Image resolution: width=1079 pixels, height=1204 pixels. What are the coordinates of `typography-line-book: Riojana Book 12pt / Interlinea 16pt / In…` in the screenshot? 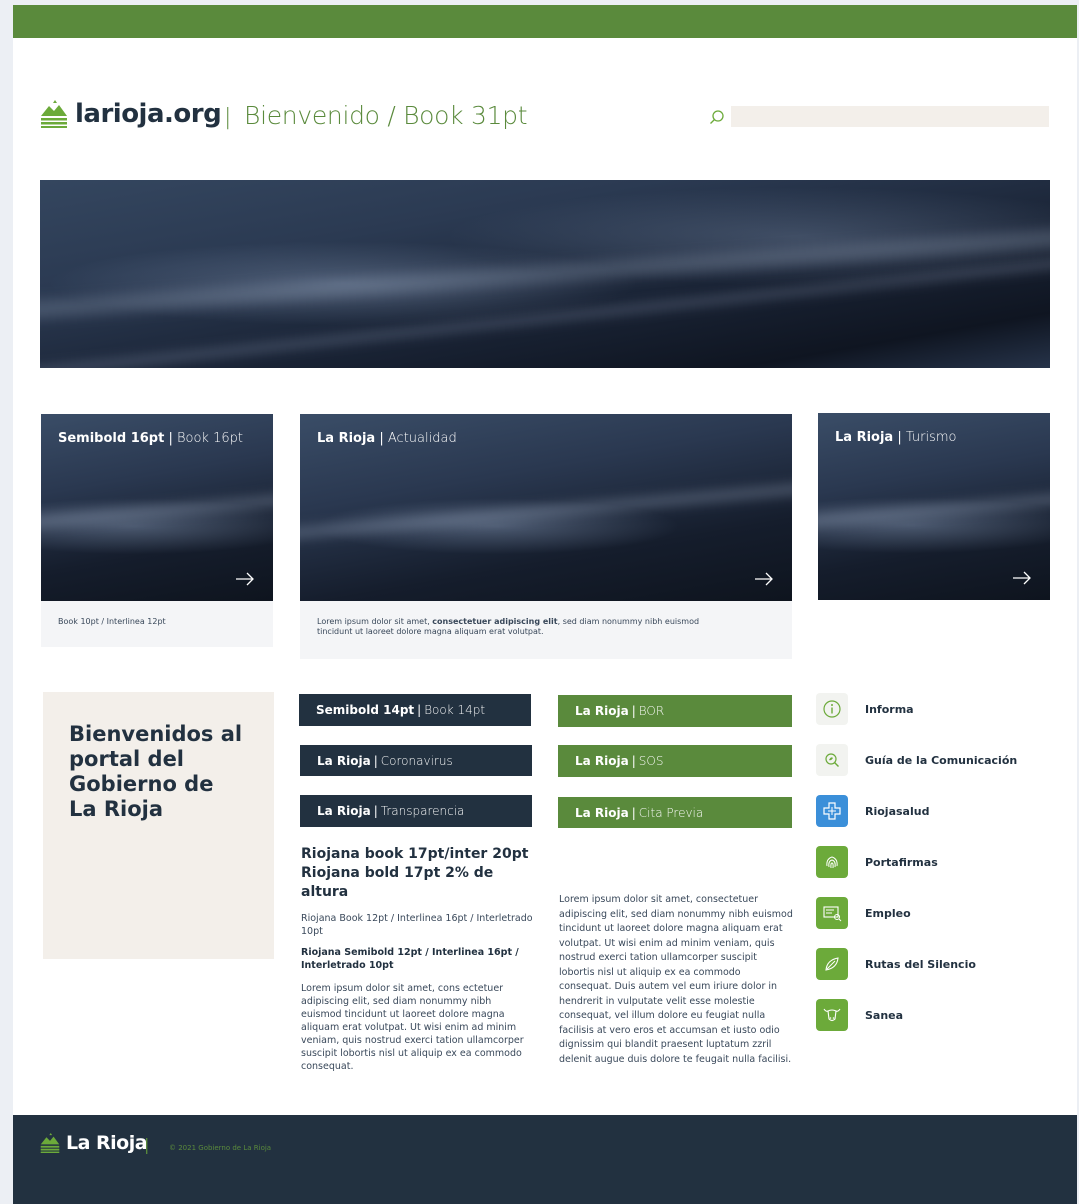 It's located at (417, 925).